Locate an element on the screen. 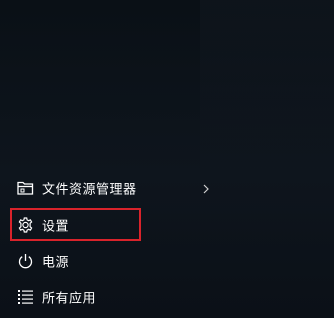  menu-item-settings: 设置 is located at coordinates (150, 225).